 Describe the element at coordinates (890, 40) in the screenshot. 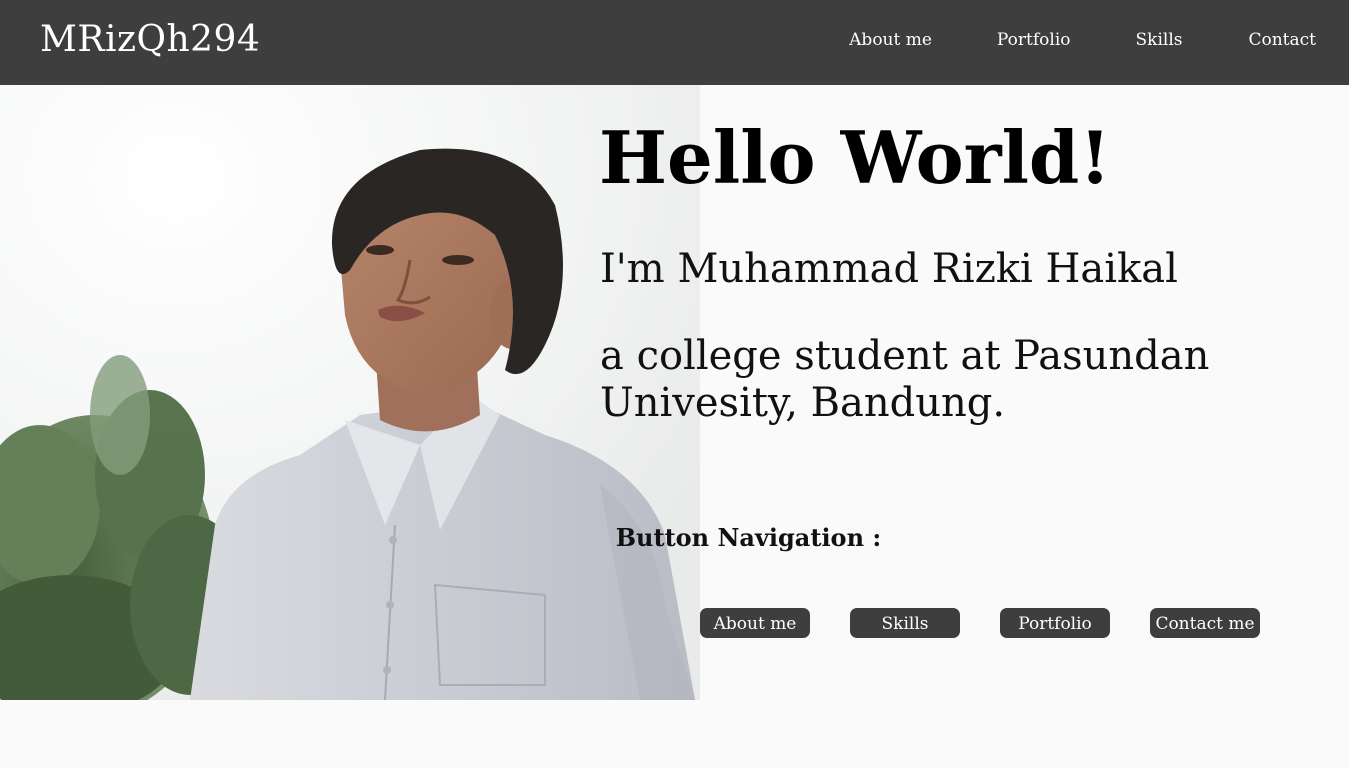

I see `nav-link-about: About me` at that location.